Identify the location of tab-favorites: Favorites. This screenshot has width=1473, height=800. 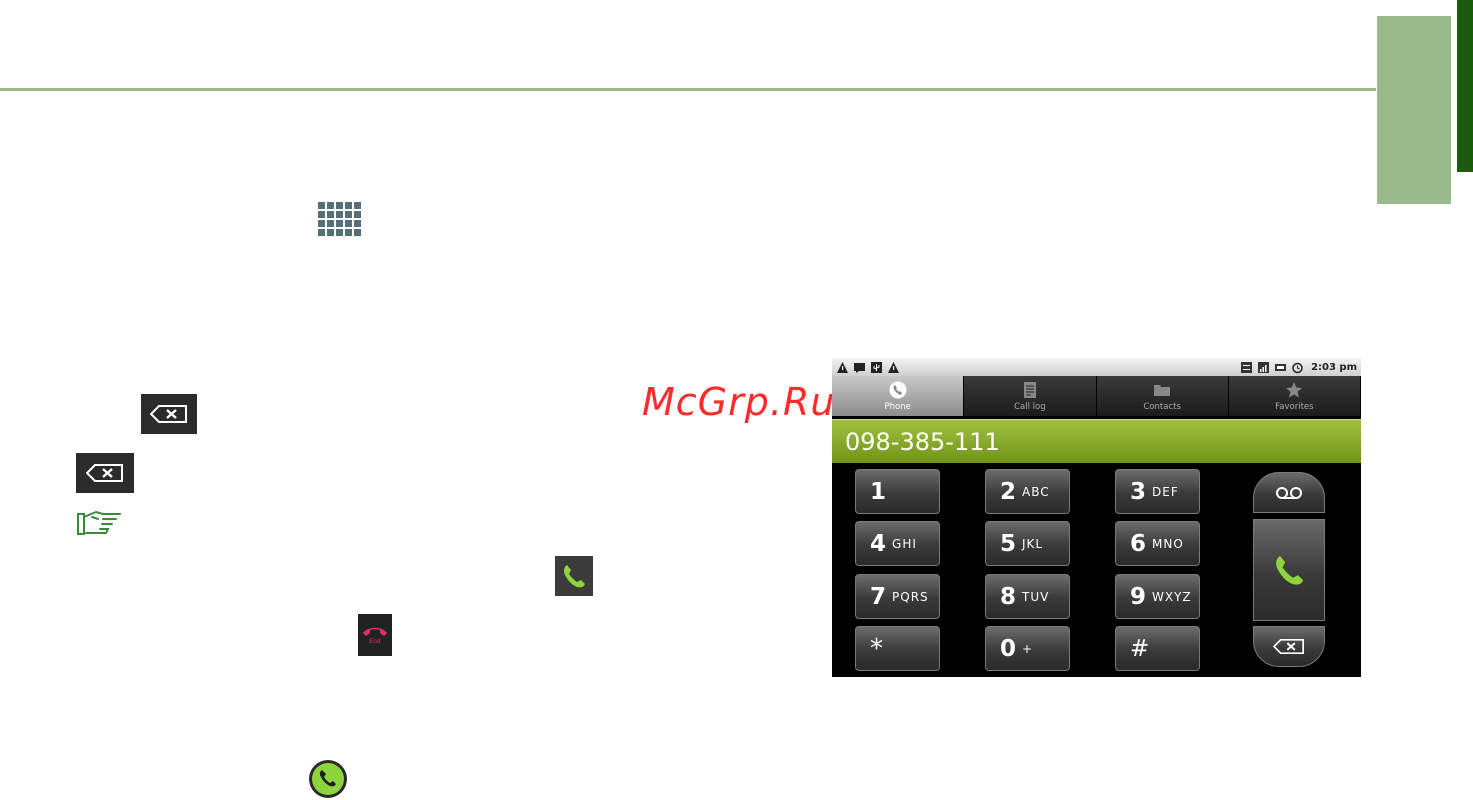
(1294, 396).